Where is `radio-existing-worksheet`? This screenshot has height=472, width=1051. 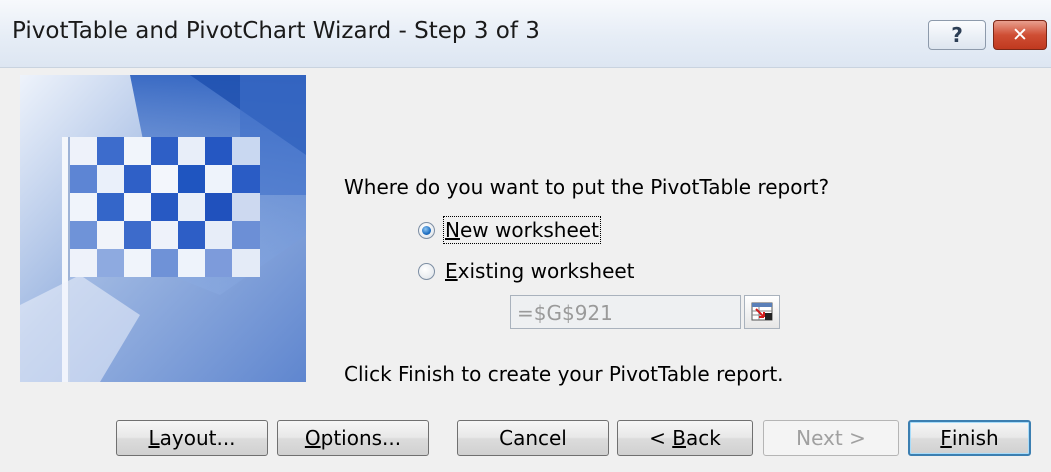
radio-existing-worksheet is located at coordinates (426, 271).